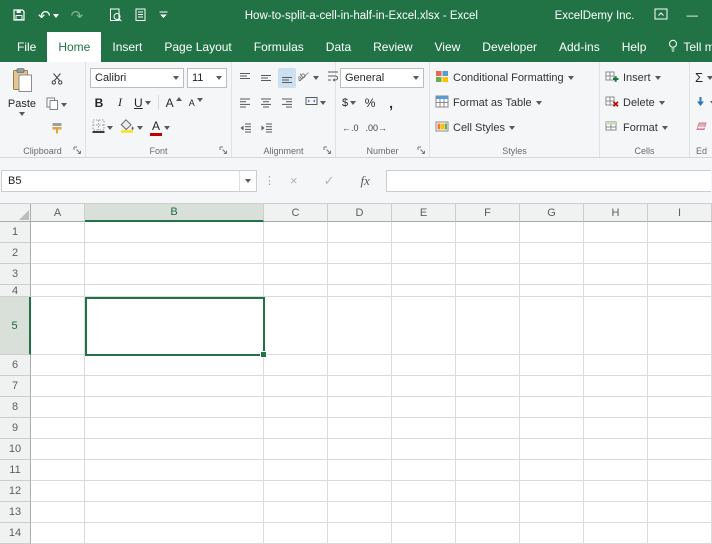 The height and width of the screenshot is (544, 712). I want to click on cell-F1, so click(488, 232).